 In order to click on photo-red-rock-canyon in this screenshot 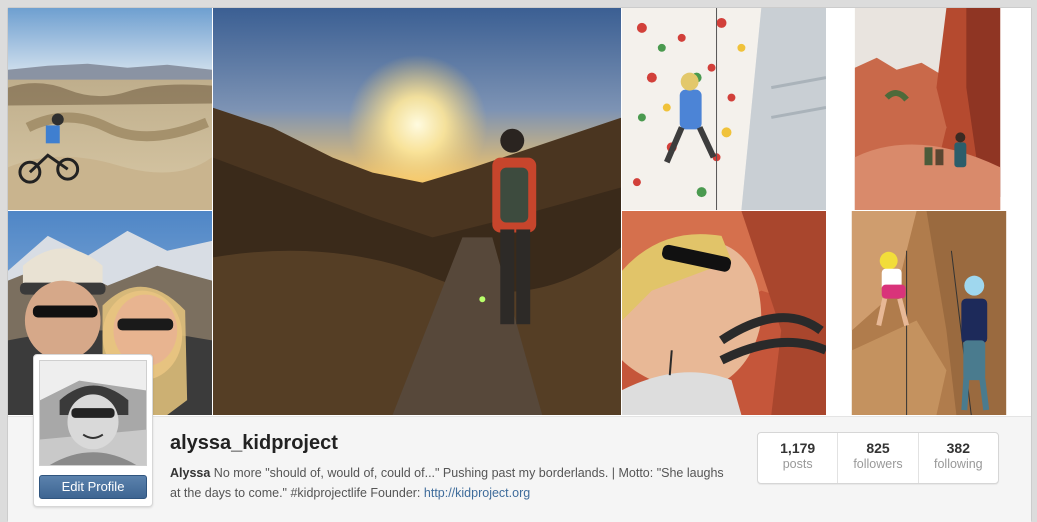, I will do `click(929, 109)`.